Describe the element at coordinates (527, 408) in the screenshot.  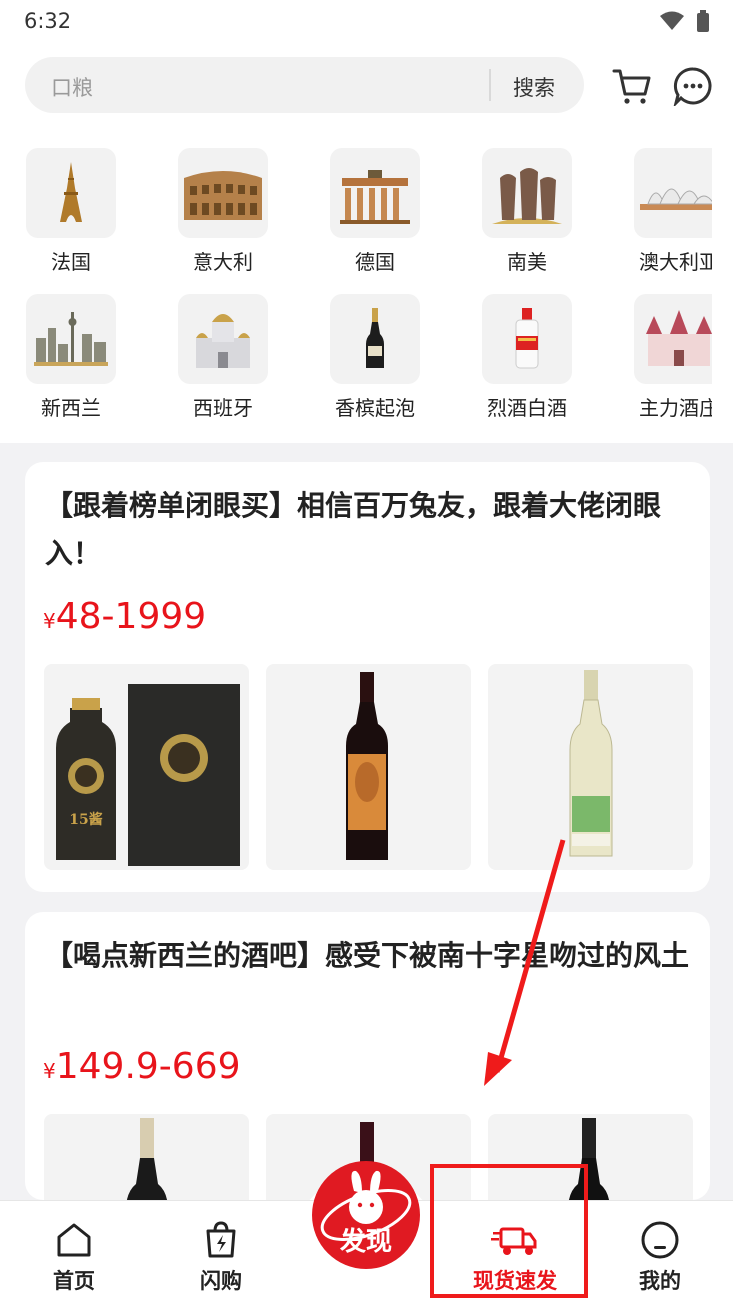
I see `category-label: 烈酒白酒` at that location.